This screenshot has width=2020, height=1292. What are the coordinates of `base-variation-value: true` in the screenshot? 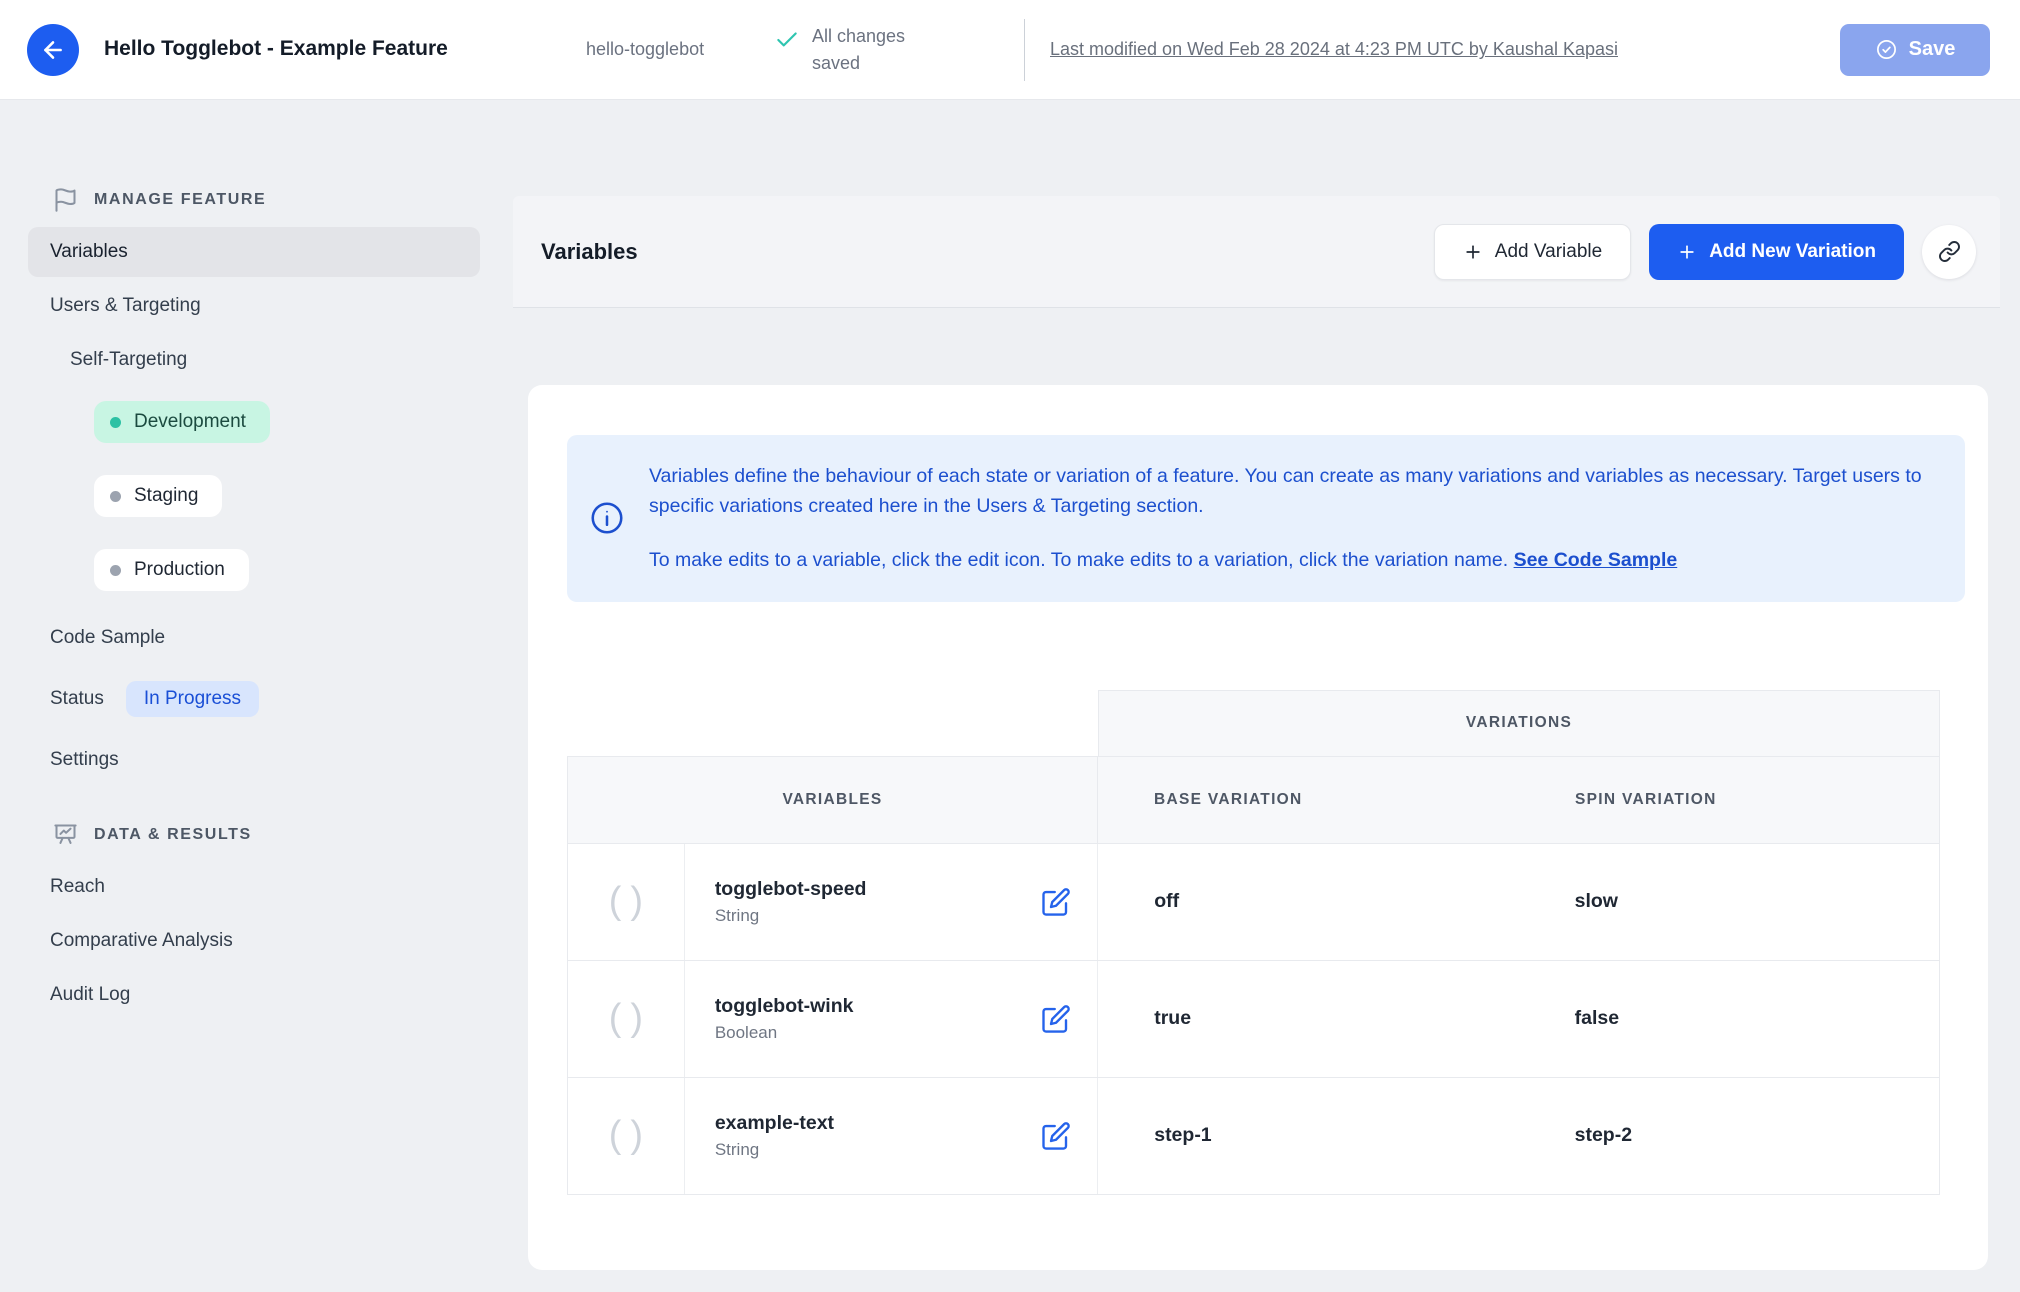 It's located at (1173, 1018).